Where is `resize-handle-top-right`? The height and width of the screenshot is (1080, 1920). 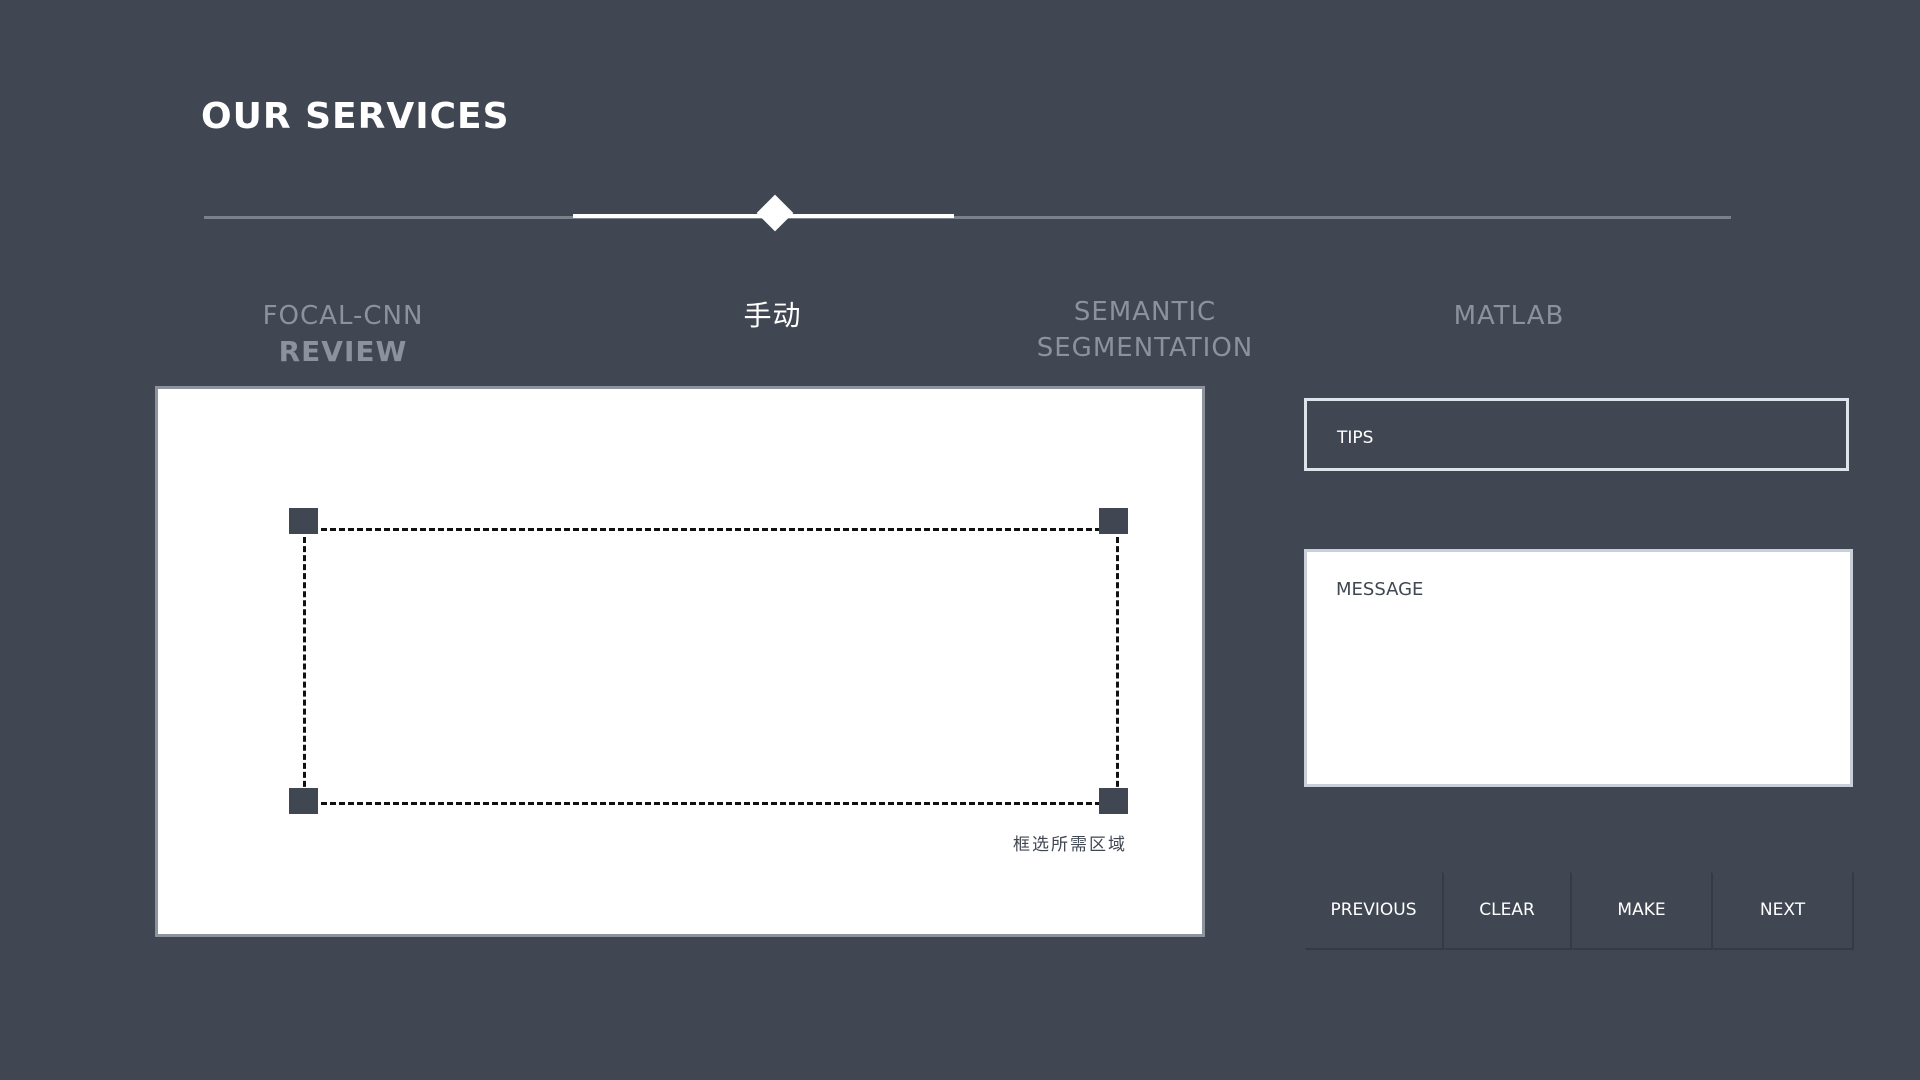 resize-handle-top-right is located at coordinates (1113, 521).